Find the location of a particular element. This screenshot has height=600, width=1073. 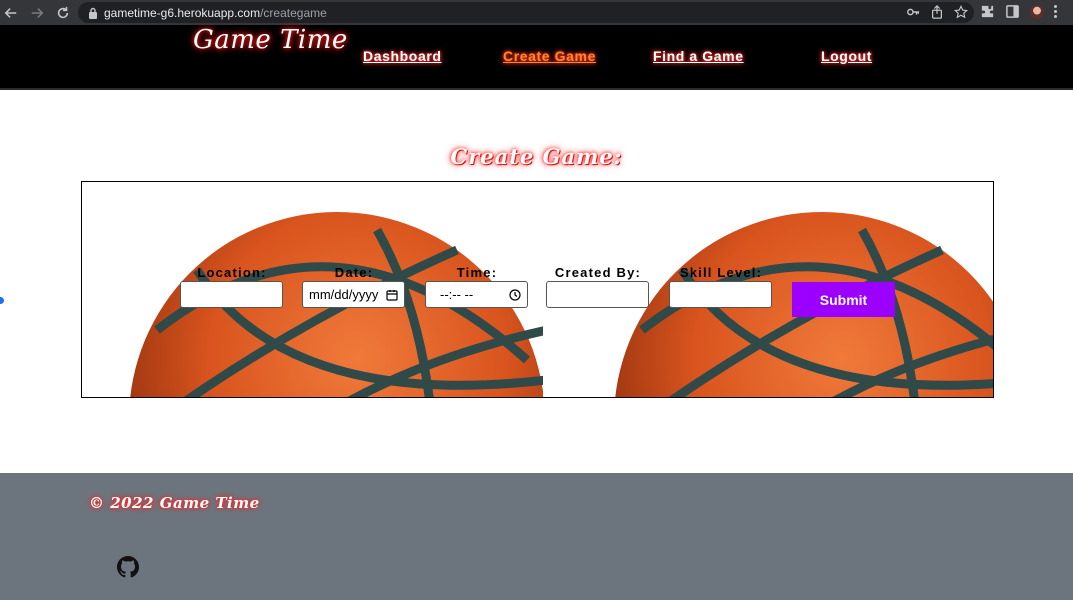

location-group: Location: is located at coordinates (232, 286).